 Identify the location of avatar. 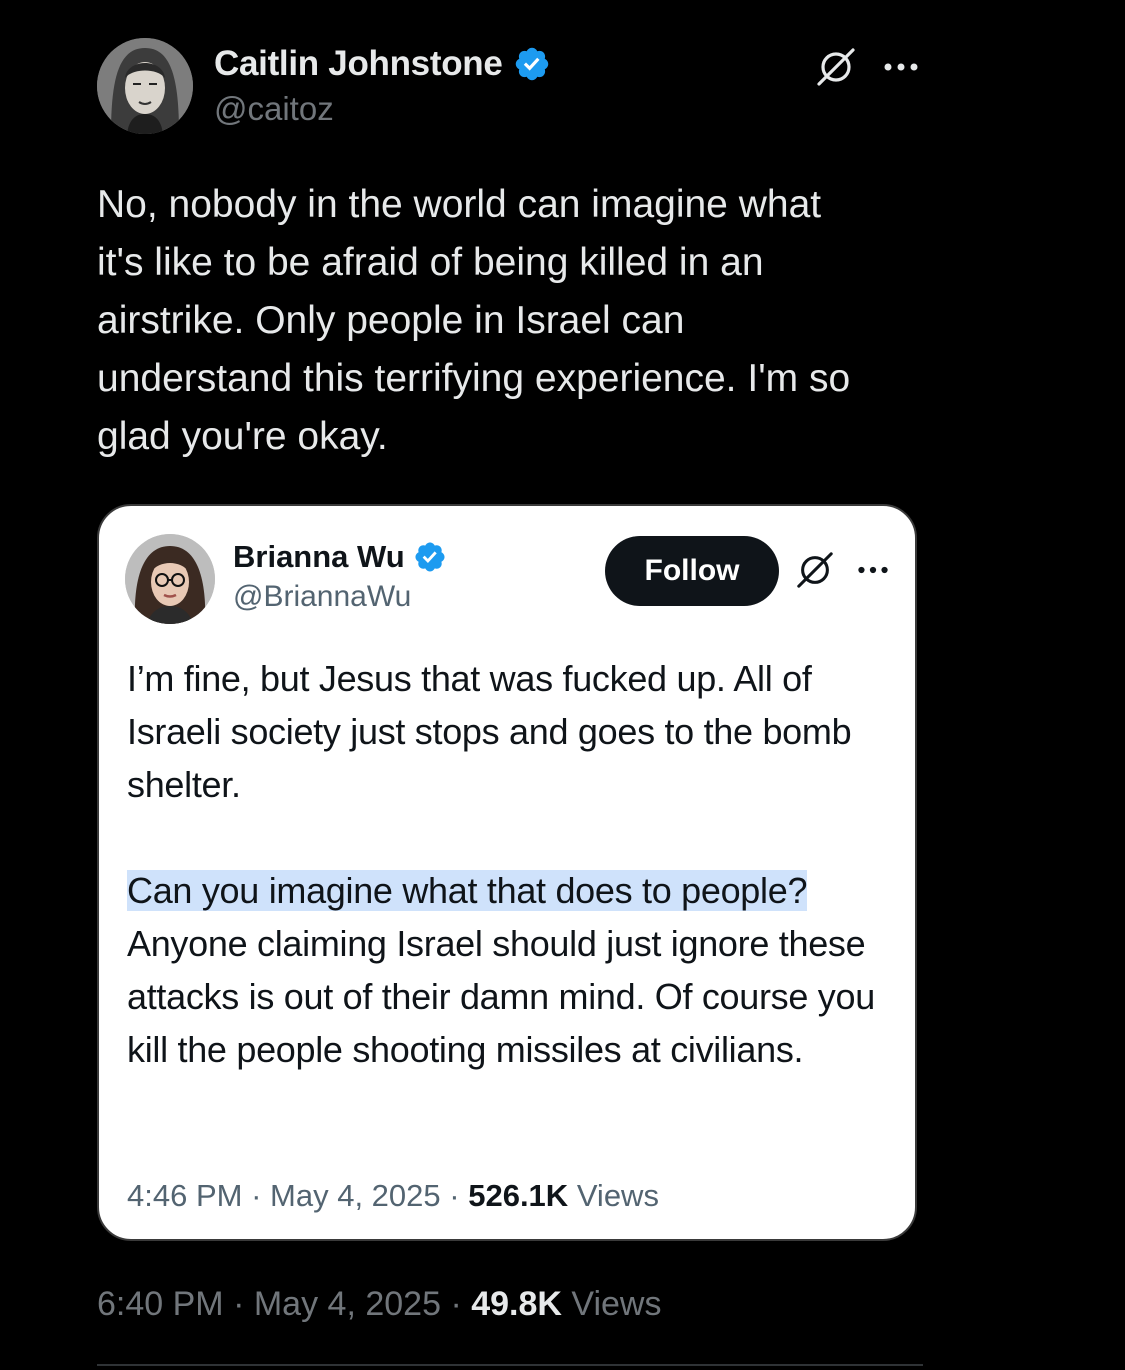
(145, 86).